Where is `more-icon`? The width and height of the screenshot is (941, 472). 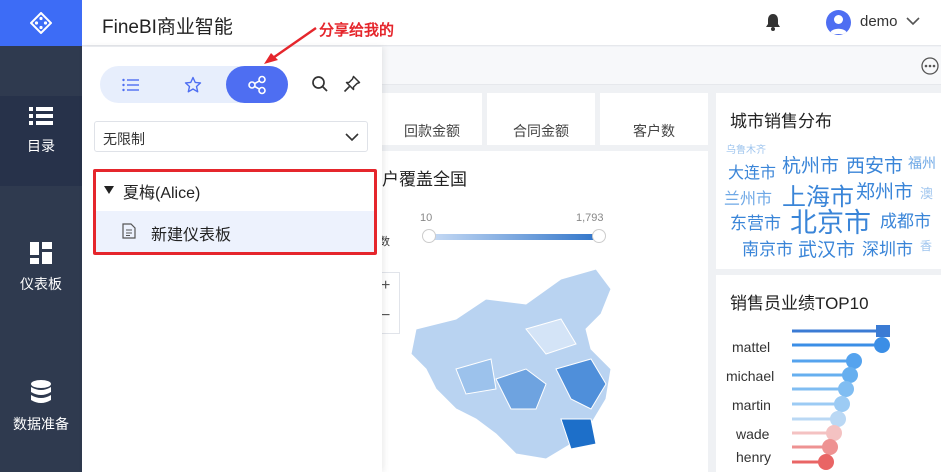 more-icon is located at coordinates (930, 66).